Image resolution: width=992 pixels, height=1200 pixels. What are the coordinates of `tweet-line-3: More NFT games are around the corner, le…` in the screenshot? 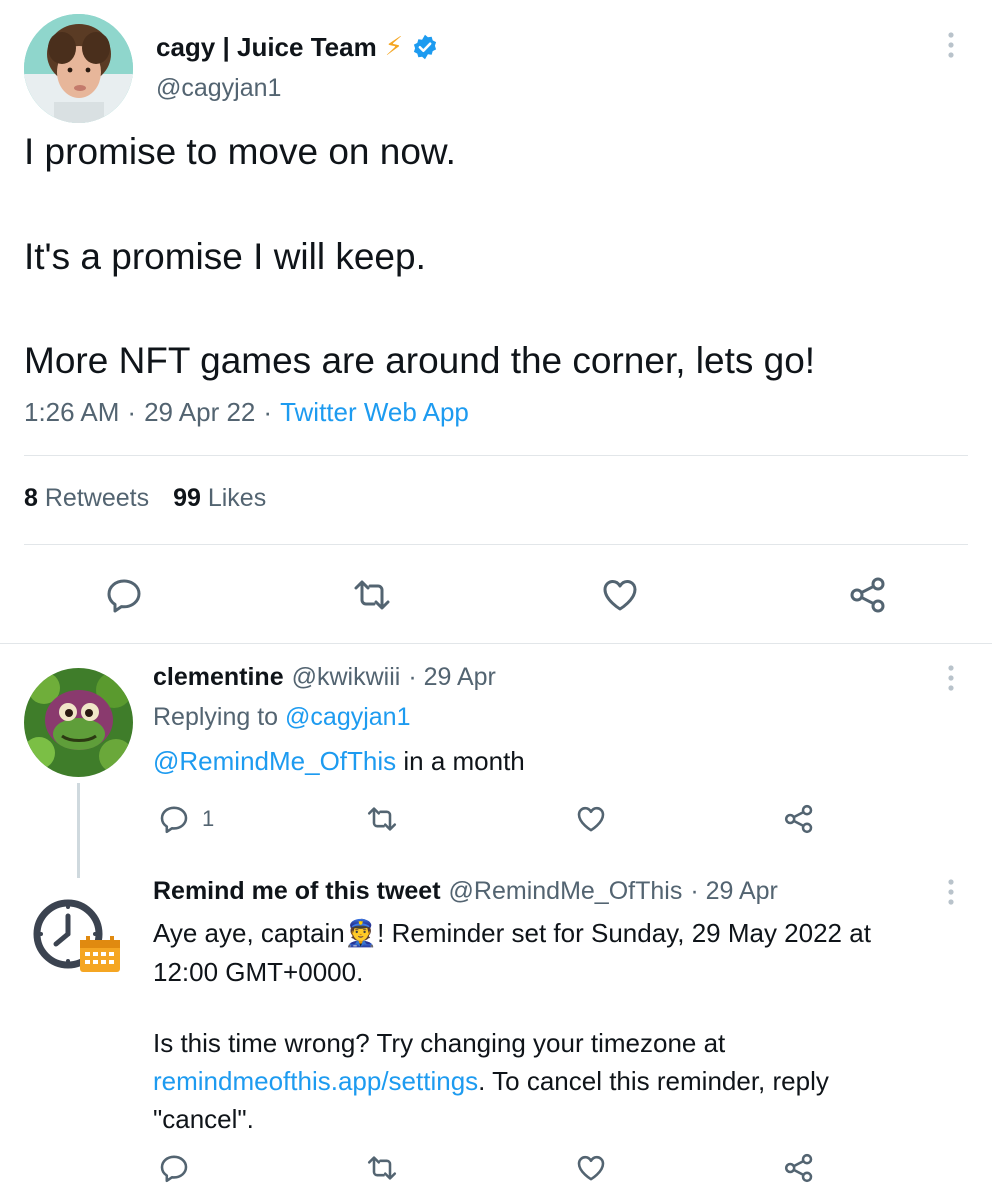 It's located at (420, 360).